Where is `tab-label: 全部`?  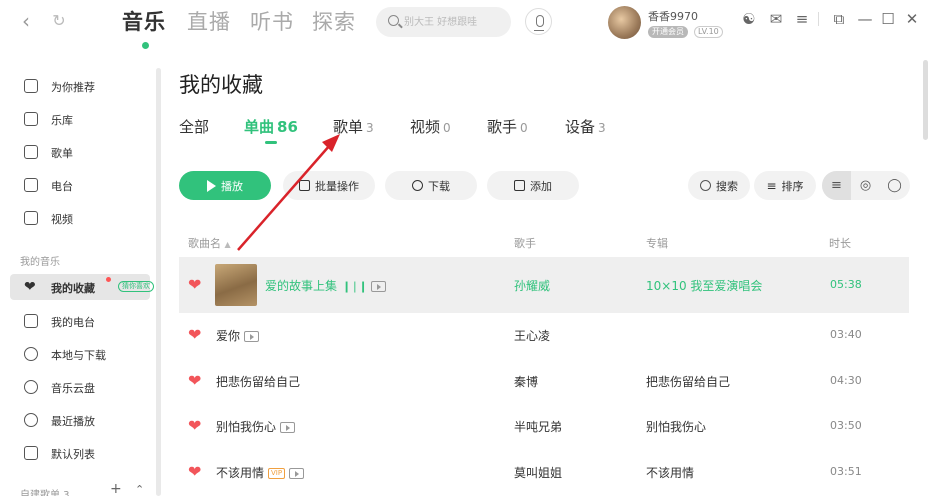
tab-label: 全部 is located at coordinates (194, 127).